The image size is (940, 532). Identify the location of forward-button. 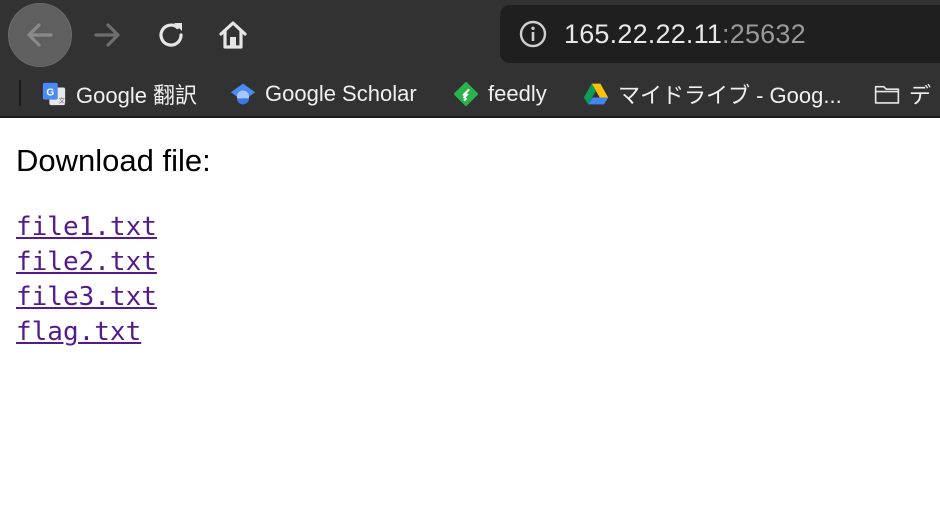
(107, 35).